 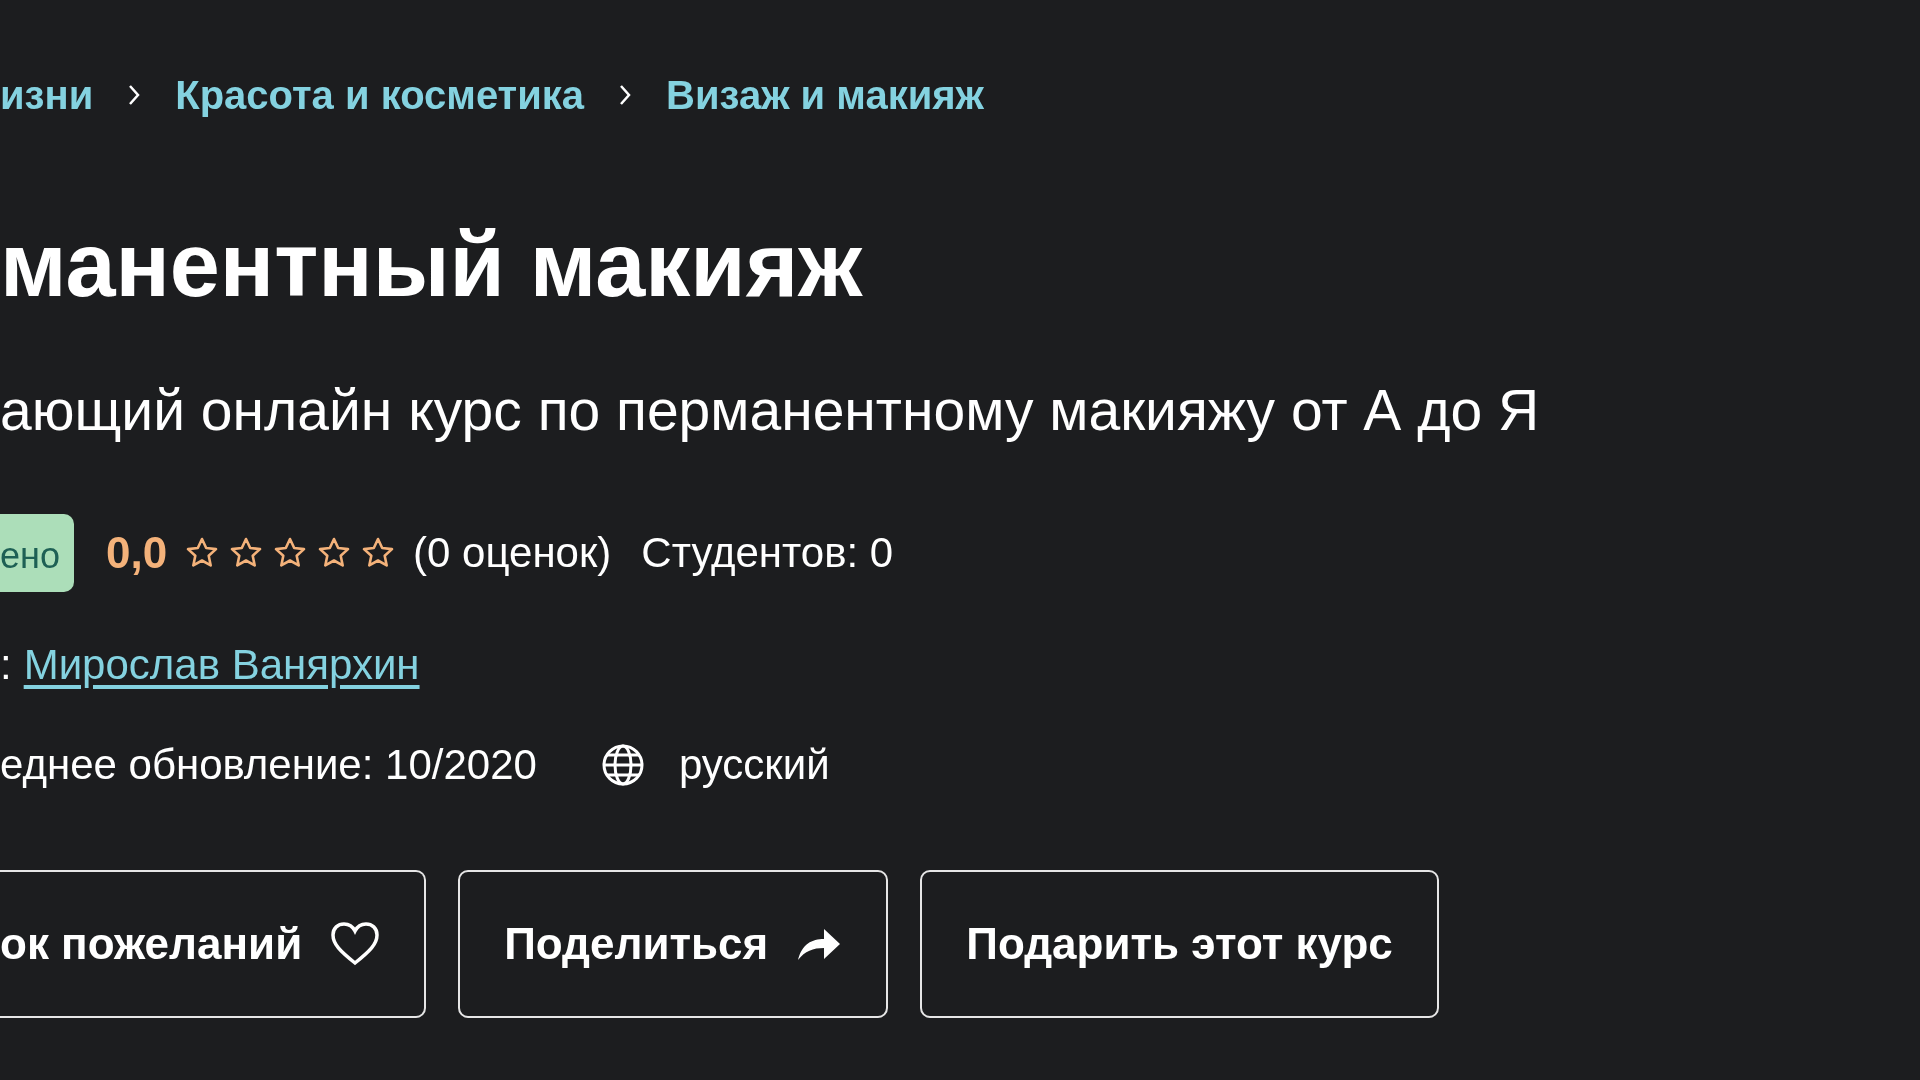 What do you see at coordinates (37, 553) in the screenshot?
I see `status-badge: ено` at bounding box center [37, 553].